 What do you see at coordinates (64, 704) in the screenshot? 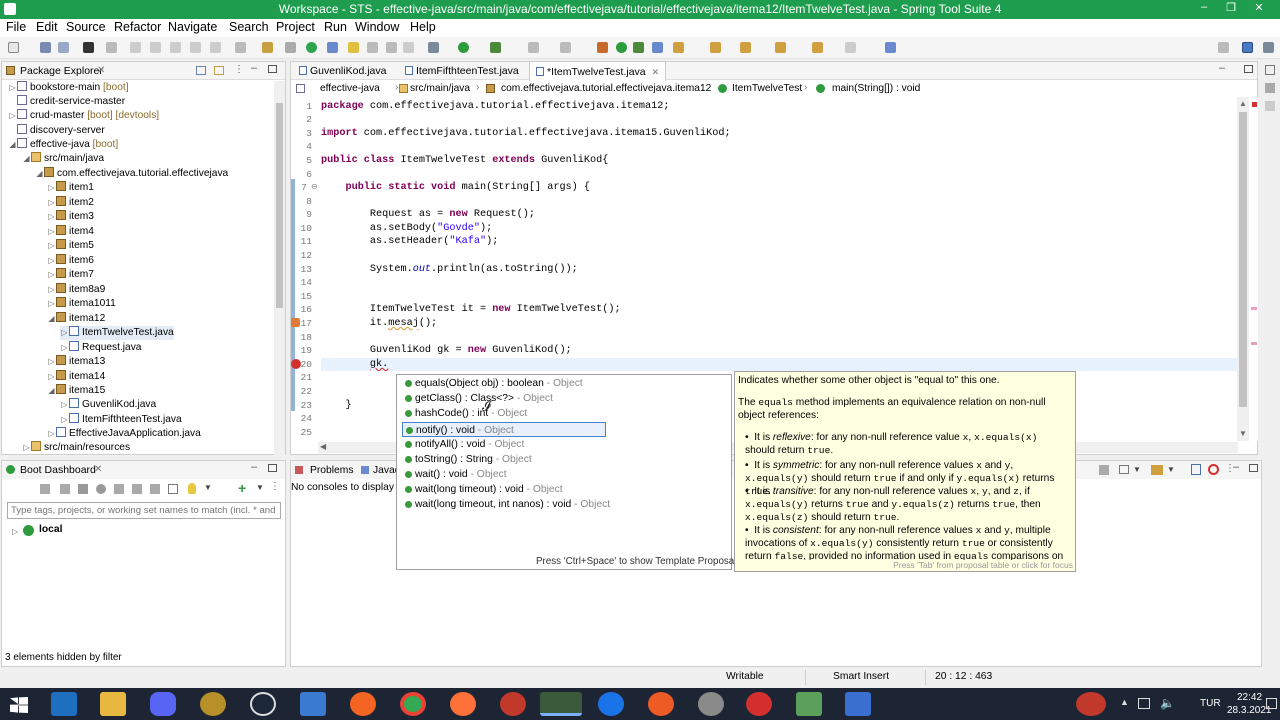
I see `lenovo-app-icon` at bounding box center [64, 704].